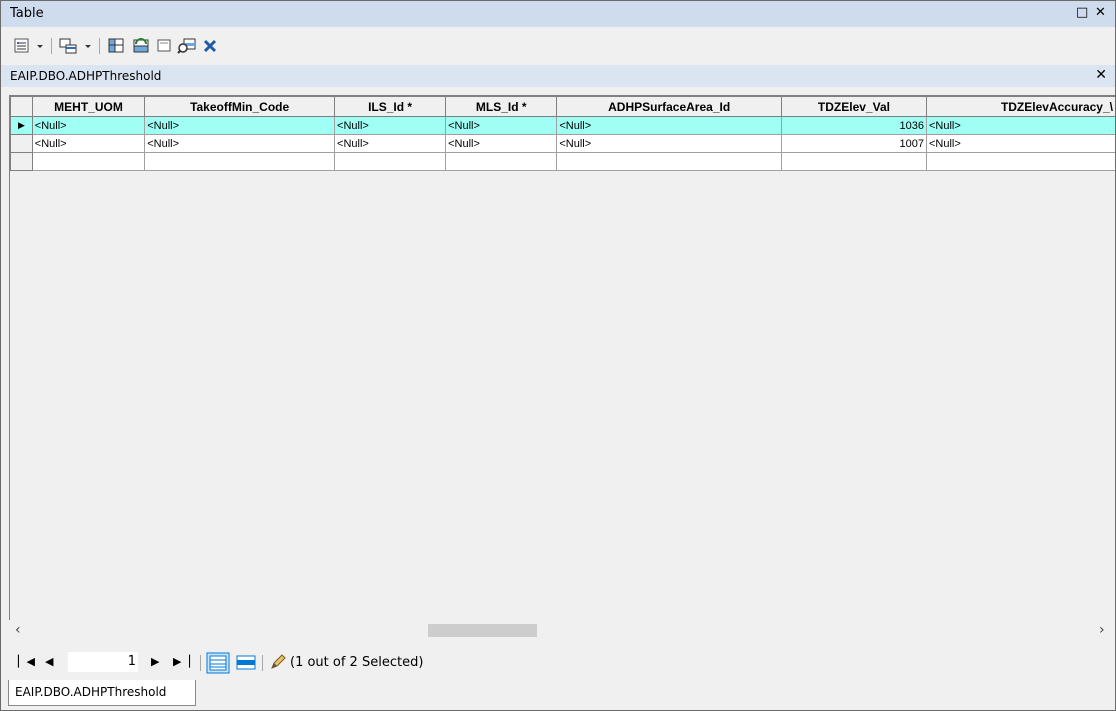  What do you see at coordinates (187, 46) in the screenshot?
I see `zoom-to-selected-icon` at bounding box center [187, 46].